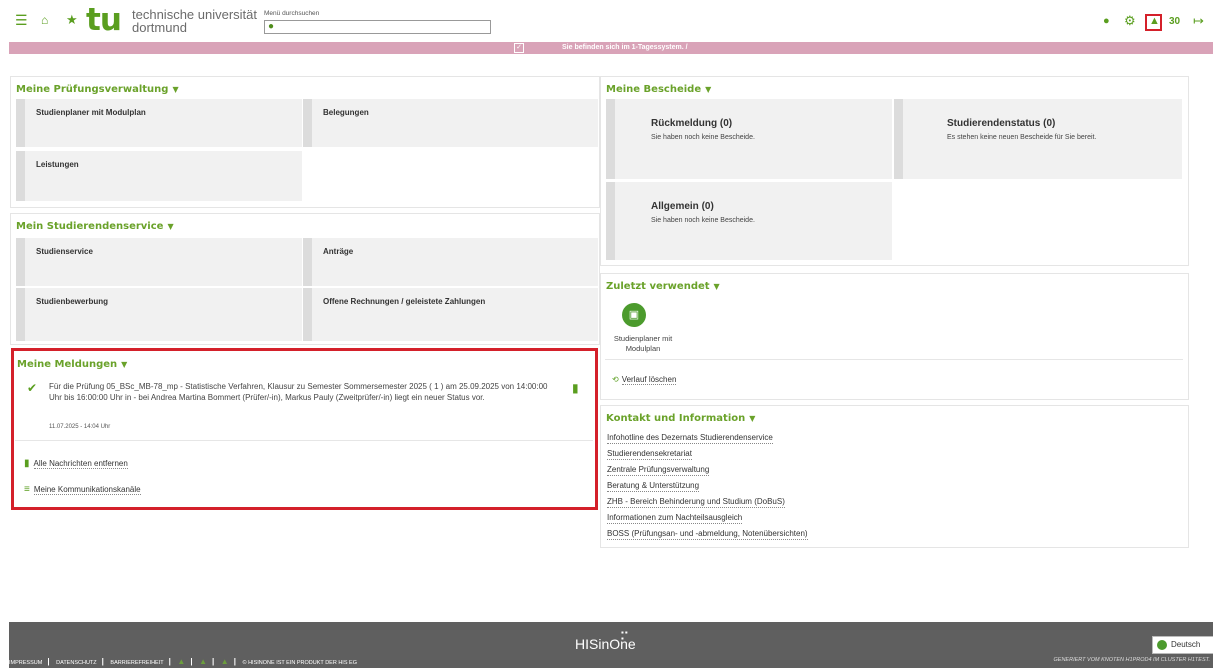 This screenshot has width=1213, height=668. What do you see at coordinates (76, 463) in the screenshot?
I see `remove-all-messages-link: ▮ Alle Nachrichten entfernen` at bounding box center [76, 463].